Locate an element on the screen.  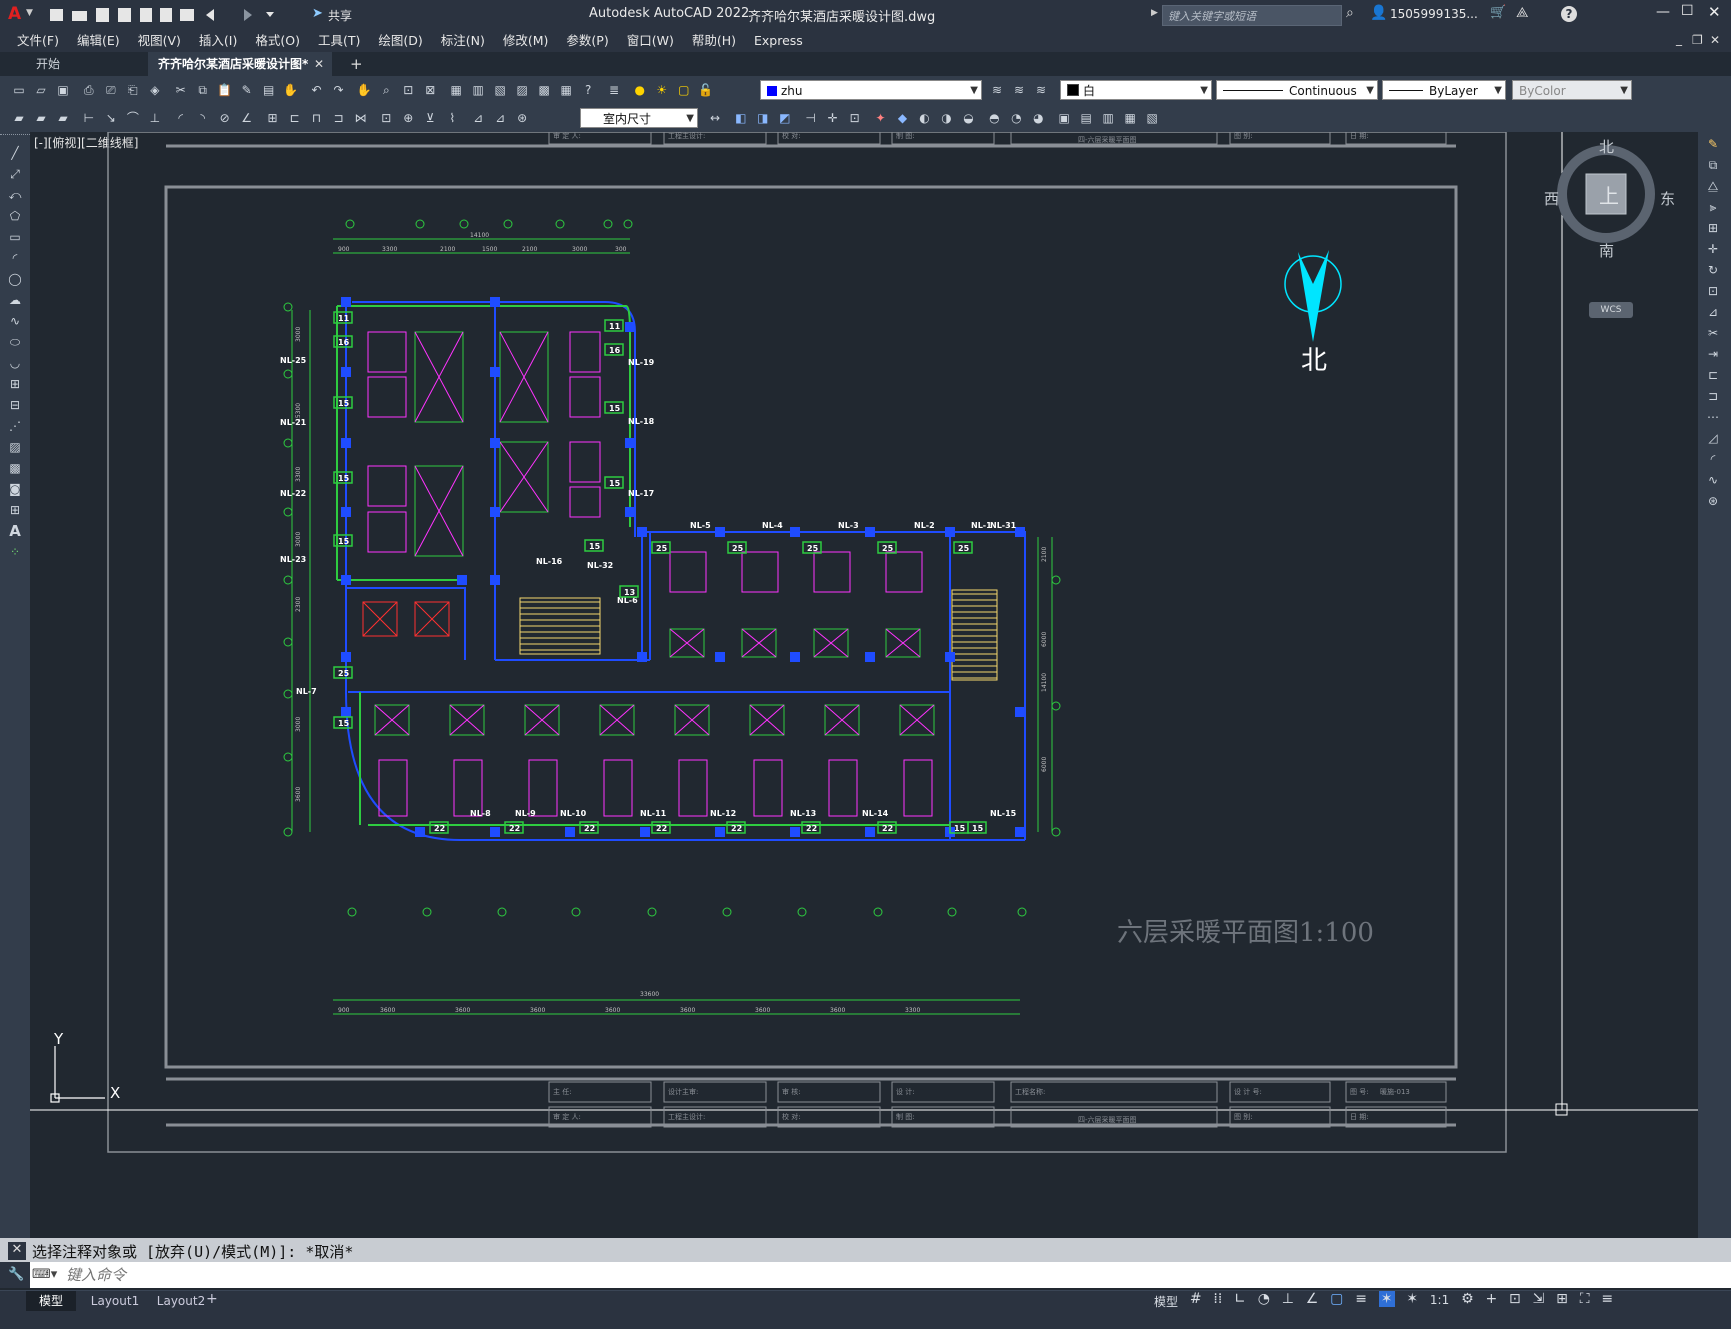
object-snap-tracking-icon: ∠ is located at coordinates (1312, 1299).